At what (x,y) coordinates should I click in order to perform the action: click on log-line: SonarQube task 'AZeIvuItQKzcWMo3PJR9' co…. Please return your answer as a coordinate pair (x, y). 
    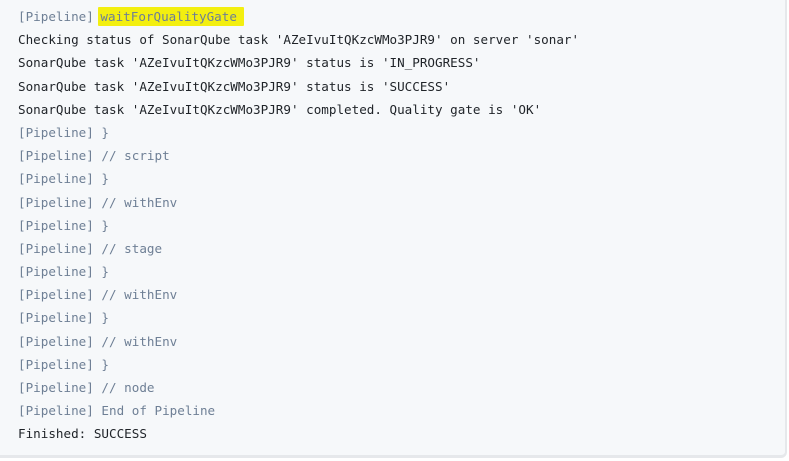
    Looking at the image, I should click on (401, 109).